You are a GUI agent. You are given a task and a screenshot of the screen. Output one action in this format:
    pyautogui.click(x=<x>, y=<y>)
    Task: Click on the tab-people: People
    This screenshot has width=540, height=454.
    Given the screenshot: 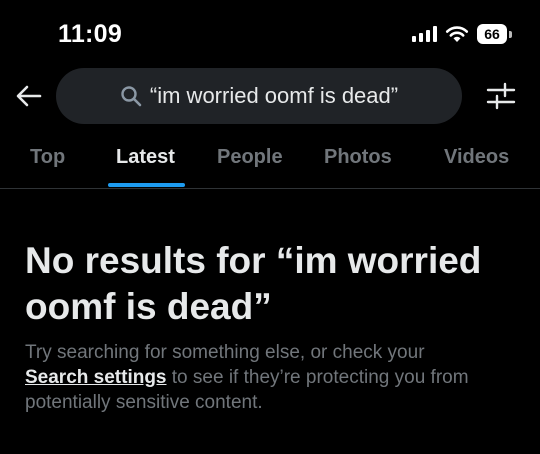 What is the action you would take?
    pyautogui.click(x=250, y=157)
    